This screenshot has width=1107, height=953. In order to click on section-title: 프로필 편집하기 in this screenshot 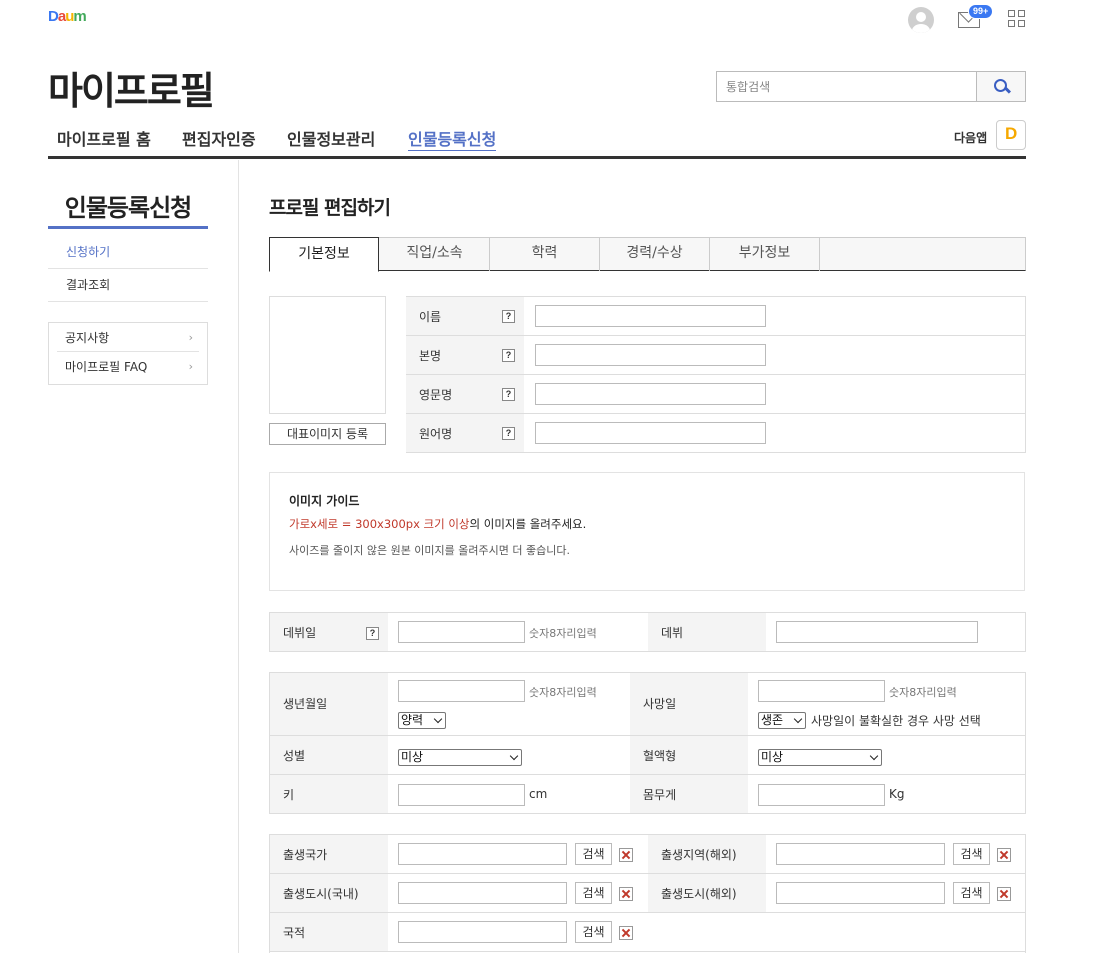, I will do `click(330, 208)`.